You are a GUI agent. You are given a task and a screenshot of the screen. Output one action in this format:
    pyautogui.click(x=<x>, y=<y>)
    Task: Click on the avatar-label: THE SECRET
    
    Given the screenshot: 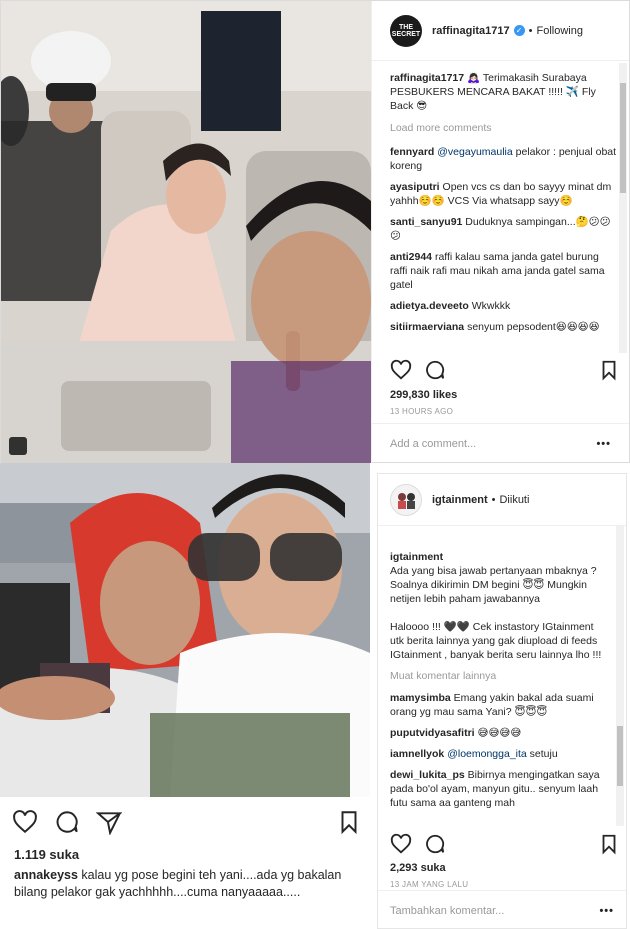 What is the action you would take?
    pyautogui.click(x=406, y=30)
    